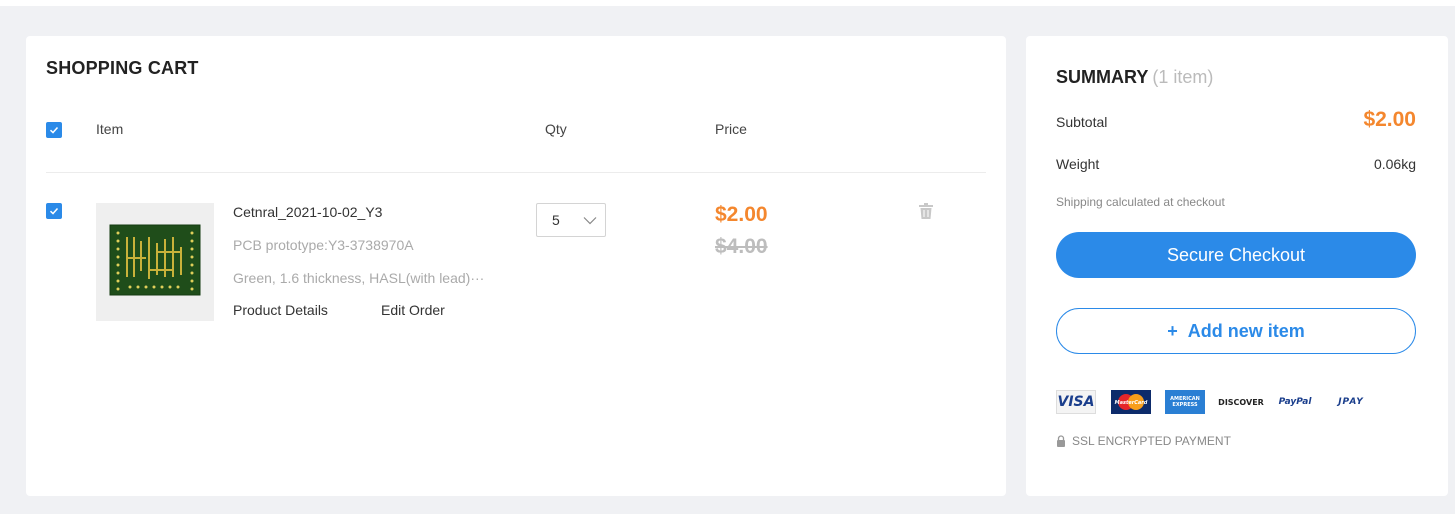 Image resolution: width=1455 pixels, height=514 pixels. Describe the element at coordinates (1140, 202) in the screenshot. I see `shipping-note: Shipping calculated at checkout` at that location.